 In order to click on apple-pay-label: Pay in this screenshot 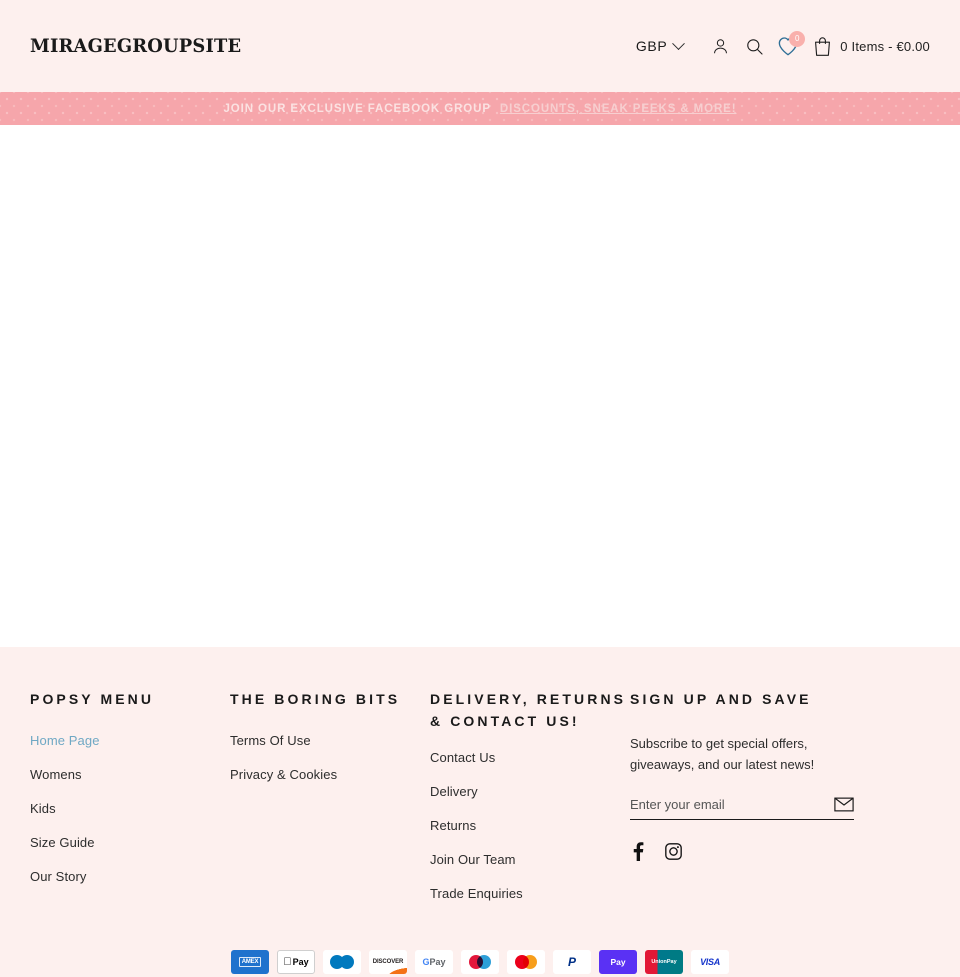, I will do `click(298, 962)`.